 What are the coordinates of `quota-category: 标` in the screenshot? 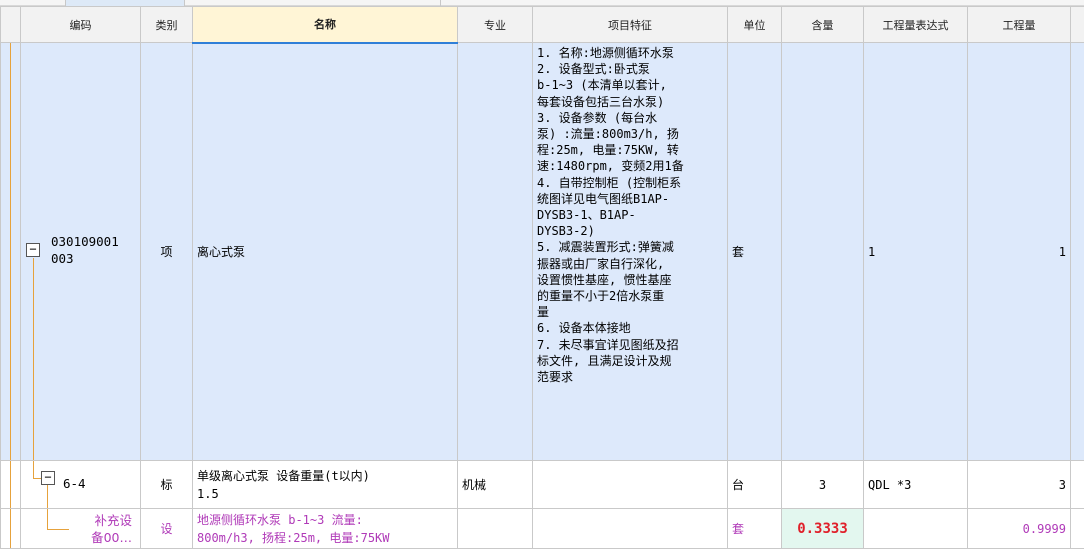 It's located at (166, 484).